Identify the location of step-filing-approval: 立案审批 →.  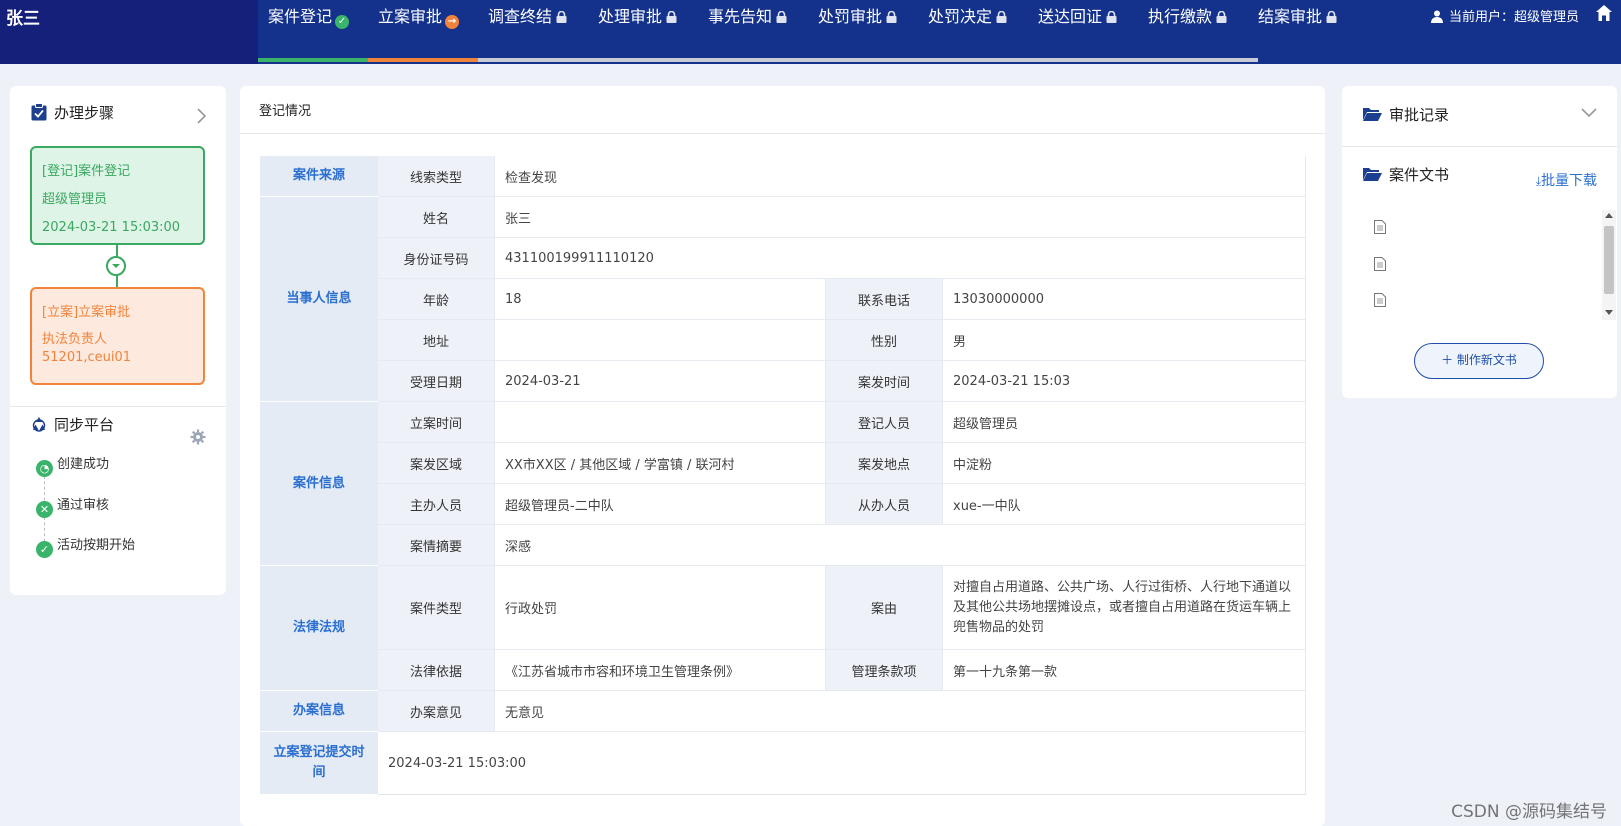
(423, 32).